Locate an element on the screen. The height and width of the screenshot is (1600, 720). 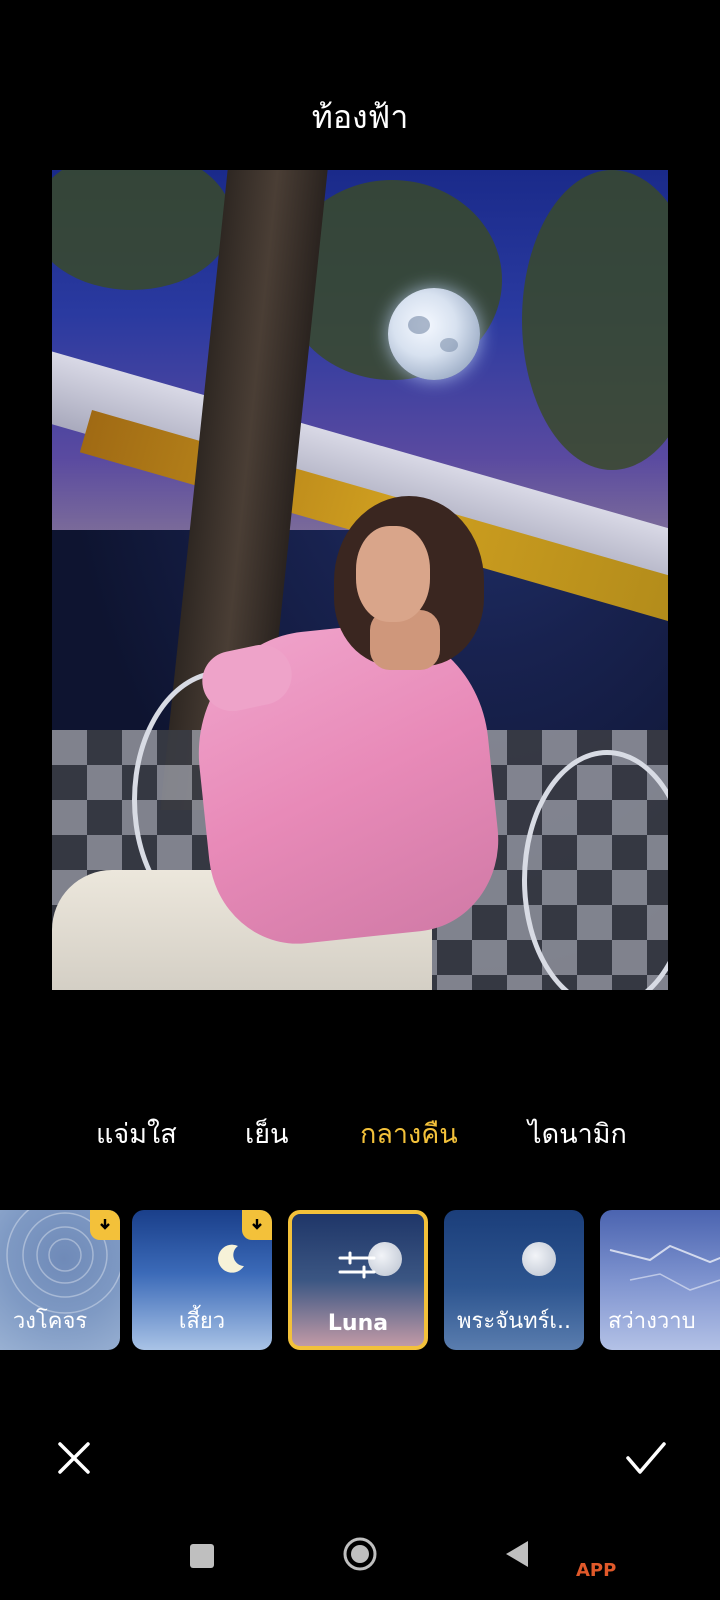
tab-evening: เย็น is located at coordinates (267, 1133).